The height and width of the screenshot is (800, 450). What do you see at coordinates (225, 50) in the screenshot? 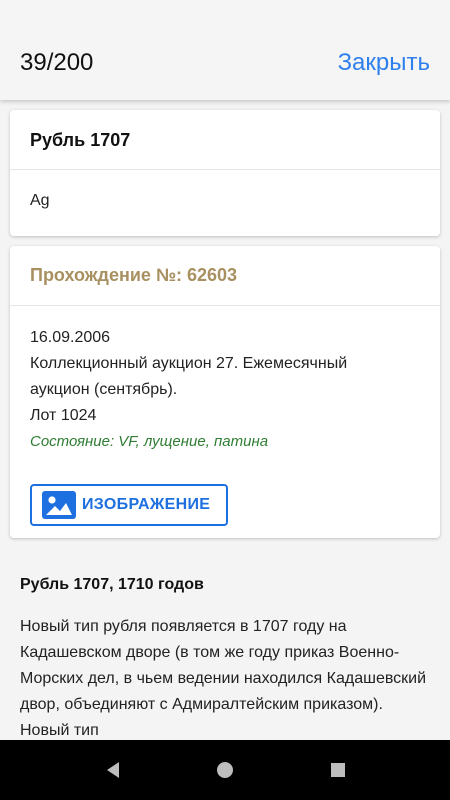
I see `top-bar: 39/200 Закрыть` at bounding box center [225, 50].